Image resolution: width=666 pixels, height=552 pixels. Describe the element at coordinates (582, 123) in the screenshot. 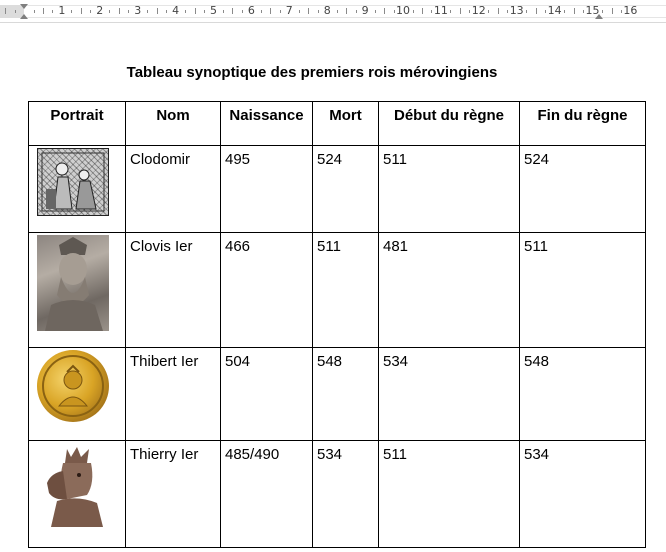

I see `column-header-reign-end: Fin du règne` at that location.